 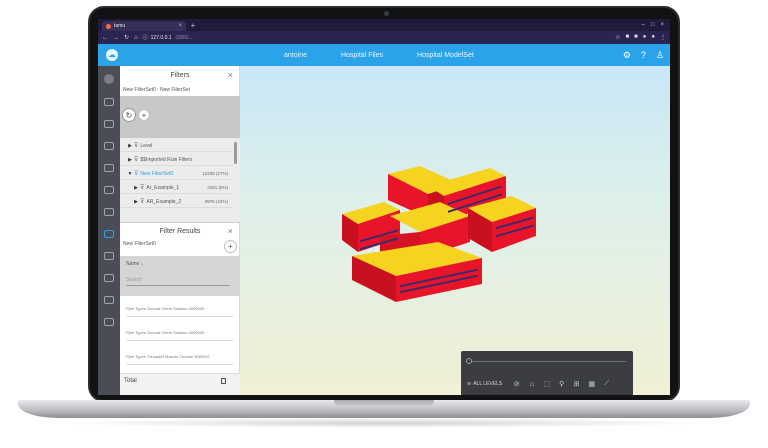 What do you see at coordinates (384, 403) in the screenshot?
I see `laptop-opening-notch` at bounding box center [384, 403].